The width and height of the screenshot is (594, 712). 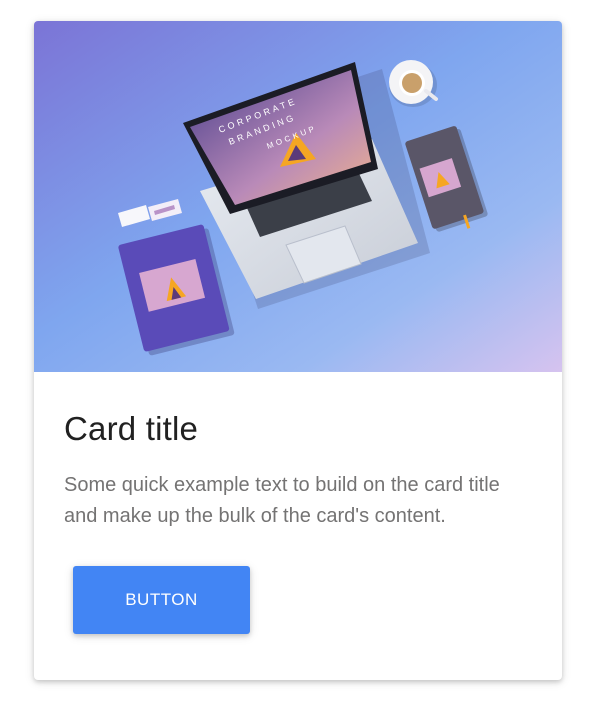 What do you see at coordinates (161, 600) in the screenshot?
I see `card-button: BUTTON` at bounding box center [161, 600].